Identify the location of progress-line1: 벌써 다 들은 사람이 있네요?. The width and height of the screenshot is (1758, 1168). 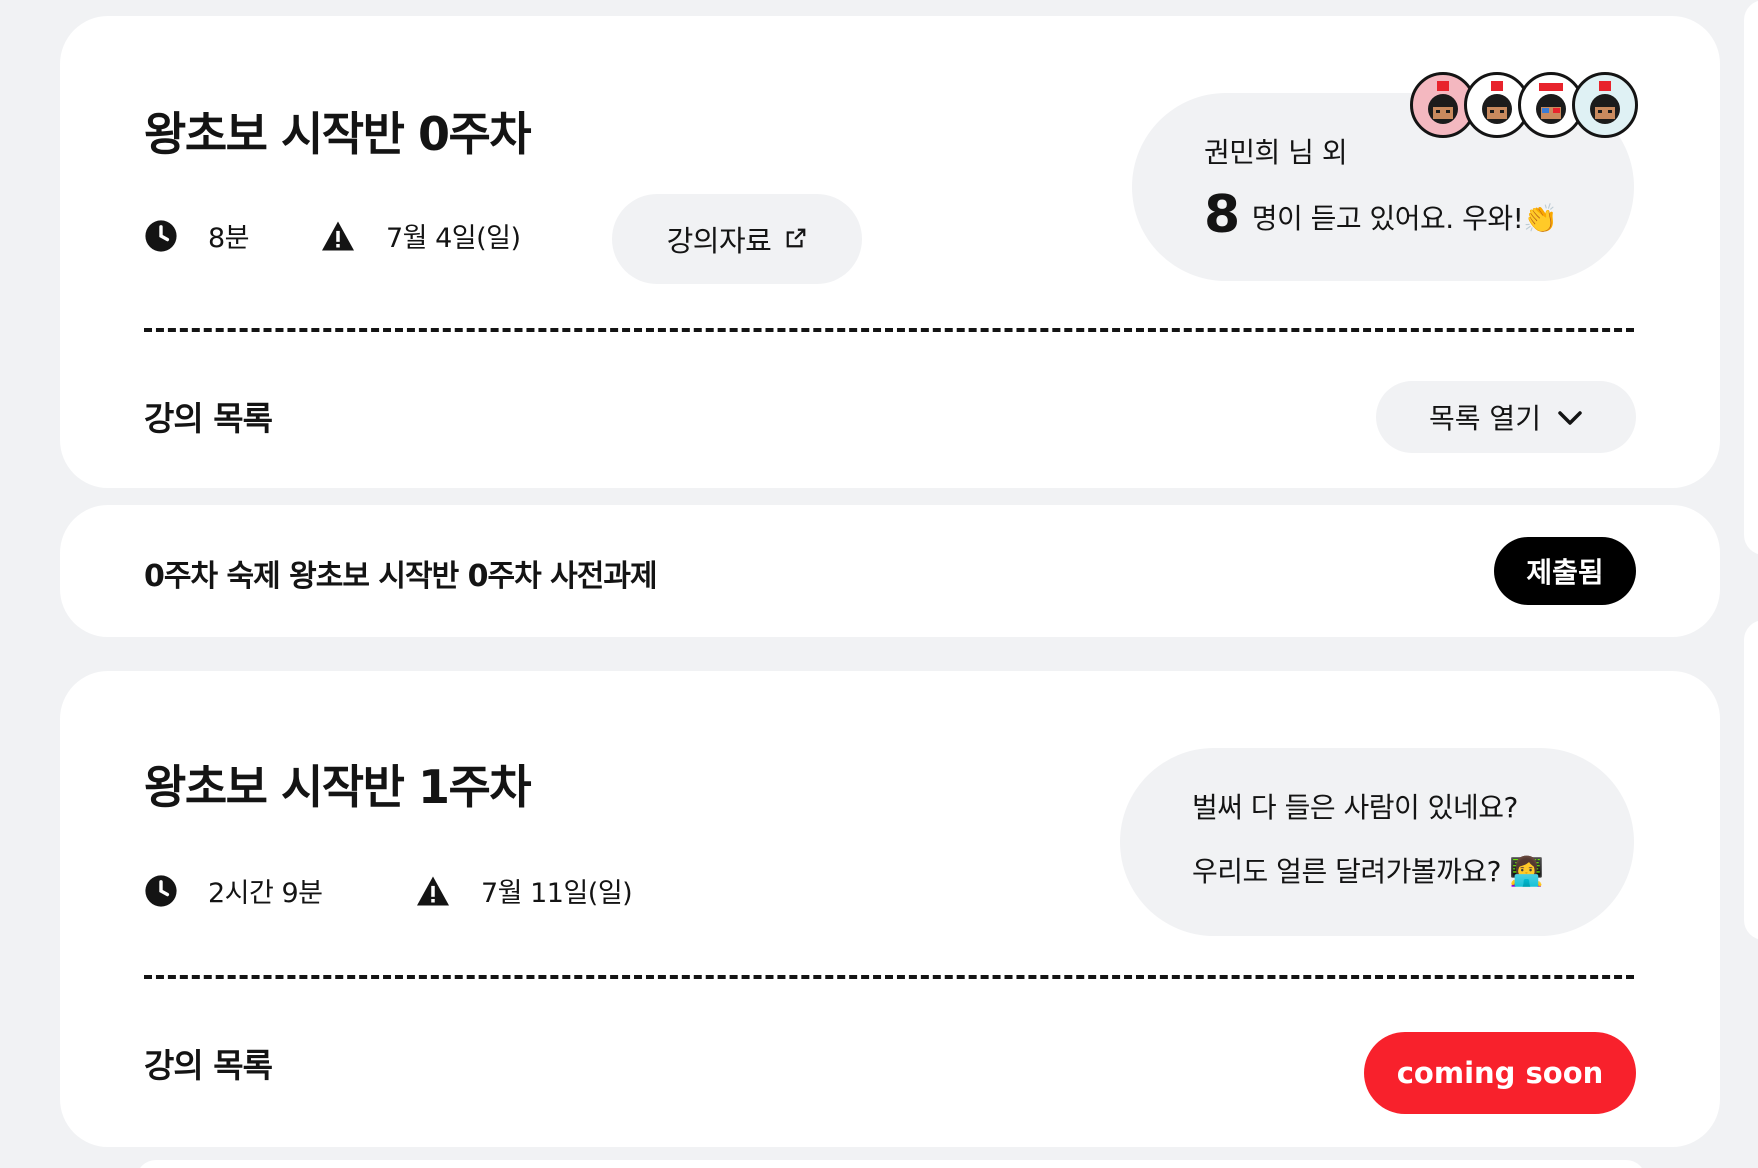
(1355, 807).